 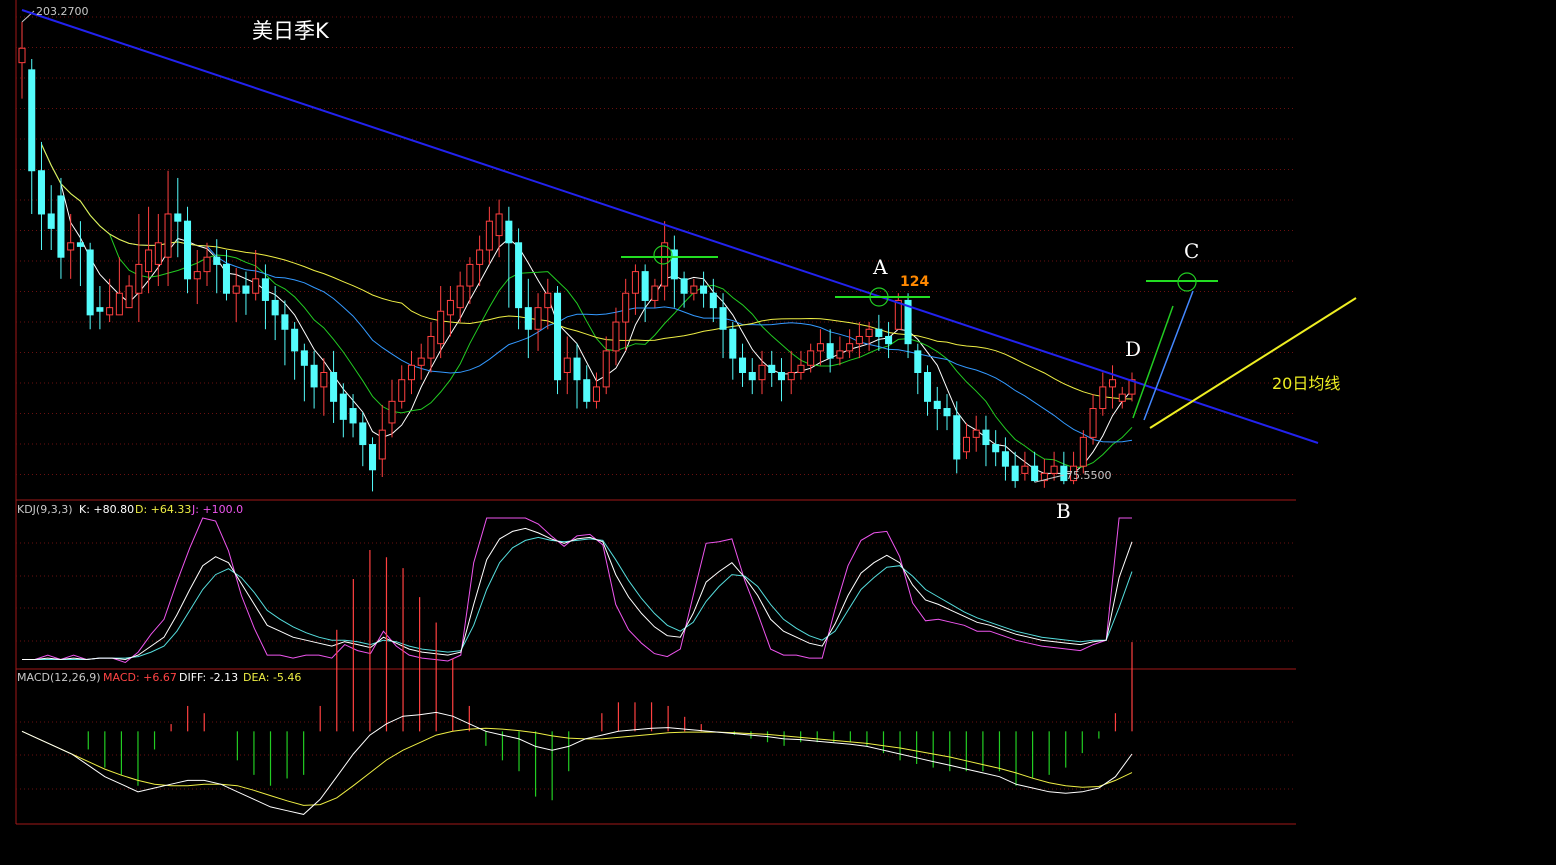 I want to click on kdj-panel: KDJ(9,3,3) K: +80.80 D: +64.33 J: +100.0, so click(x=575, y=583).